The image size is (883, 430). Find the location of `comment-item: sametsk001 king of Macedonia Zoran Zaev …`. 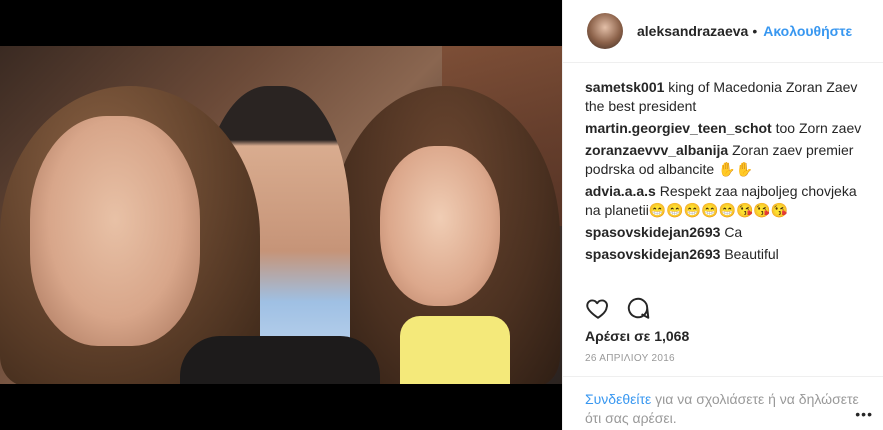

comment-item: sametsk001 king of Macedonia Zoran Zaev … is located at coordinates (725, 97).